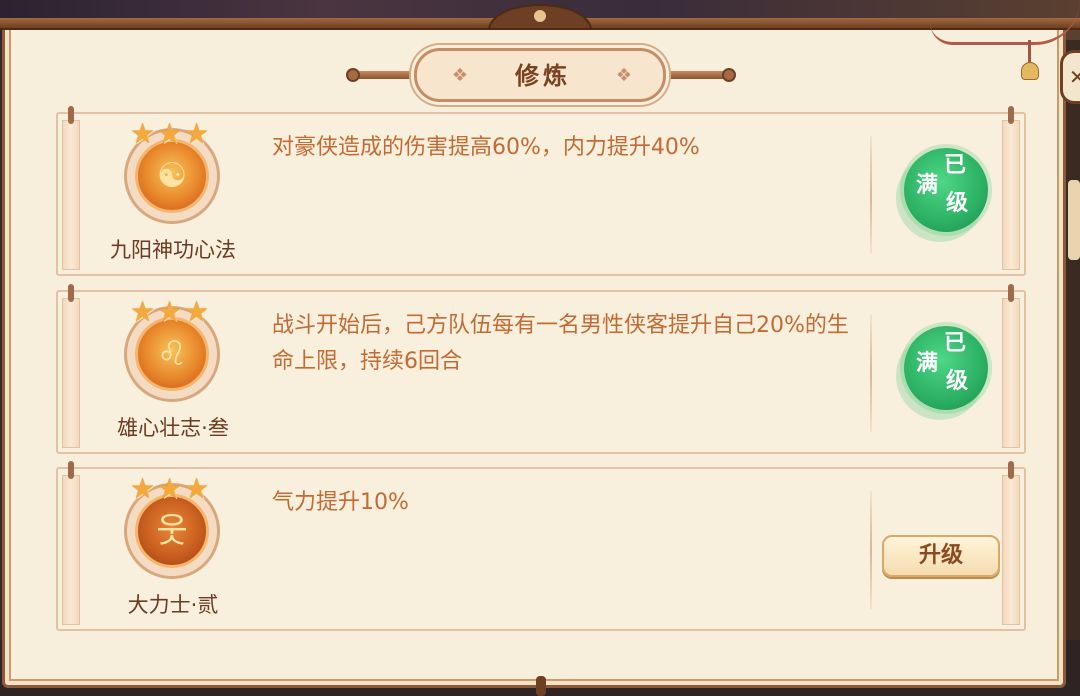  Describe the element at coordinates (1030, 61) in the screenshot. I see `tassel-icon` at that location.